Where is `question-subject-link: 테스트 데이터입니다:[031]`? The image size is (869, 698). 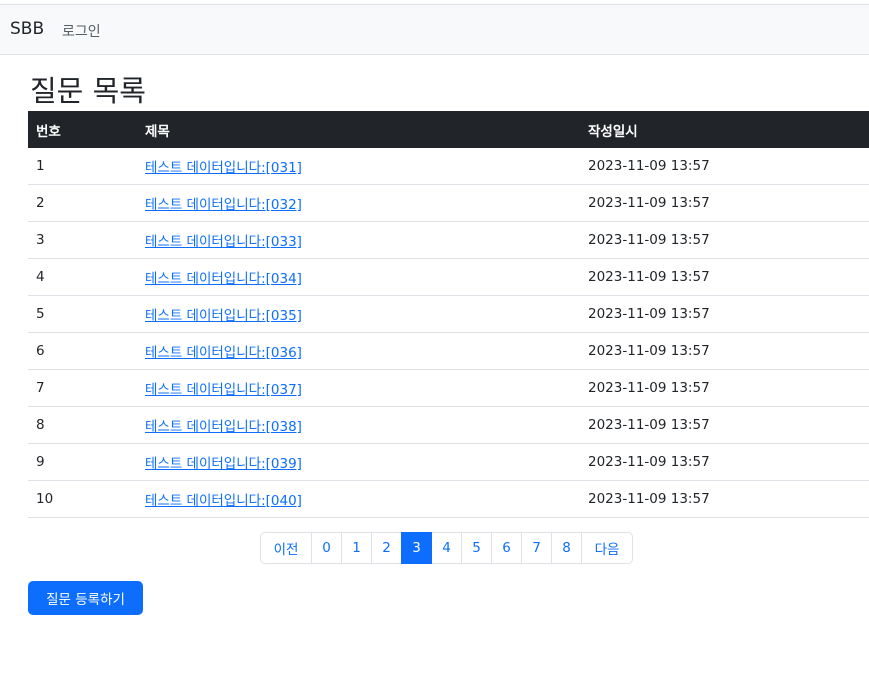
question-subject-link: 테스트 데이터입니다:[031] is located at coordinates (223, 168).